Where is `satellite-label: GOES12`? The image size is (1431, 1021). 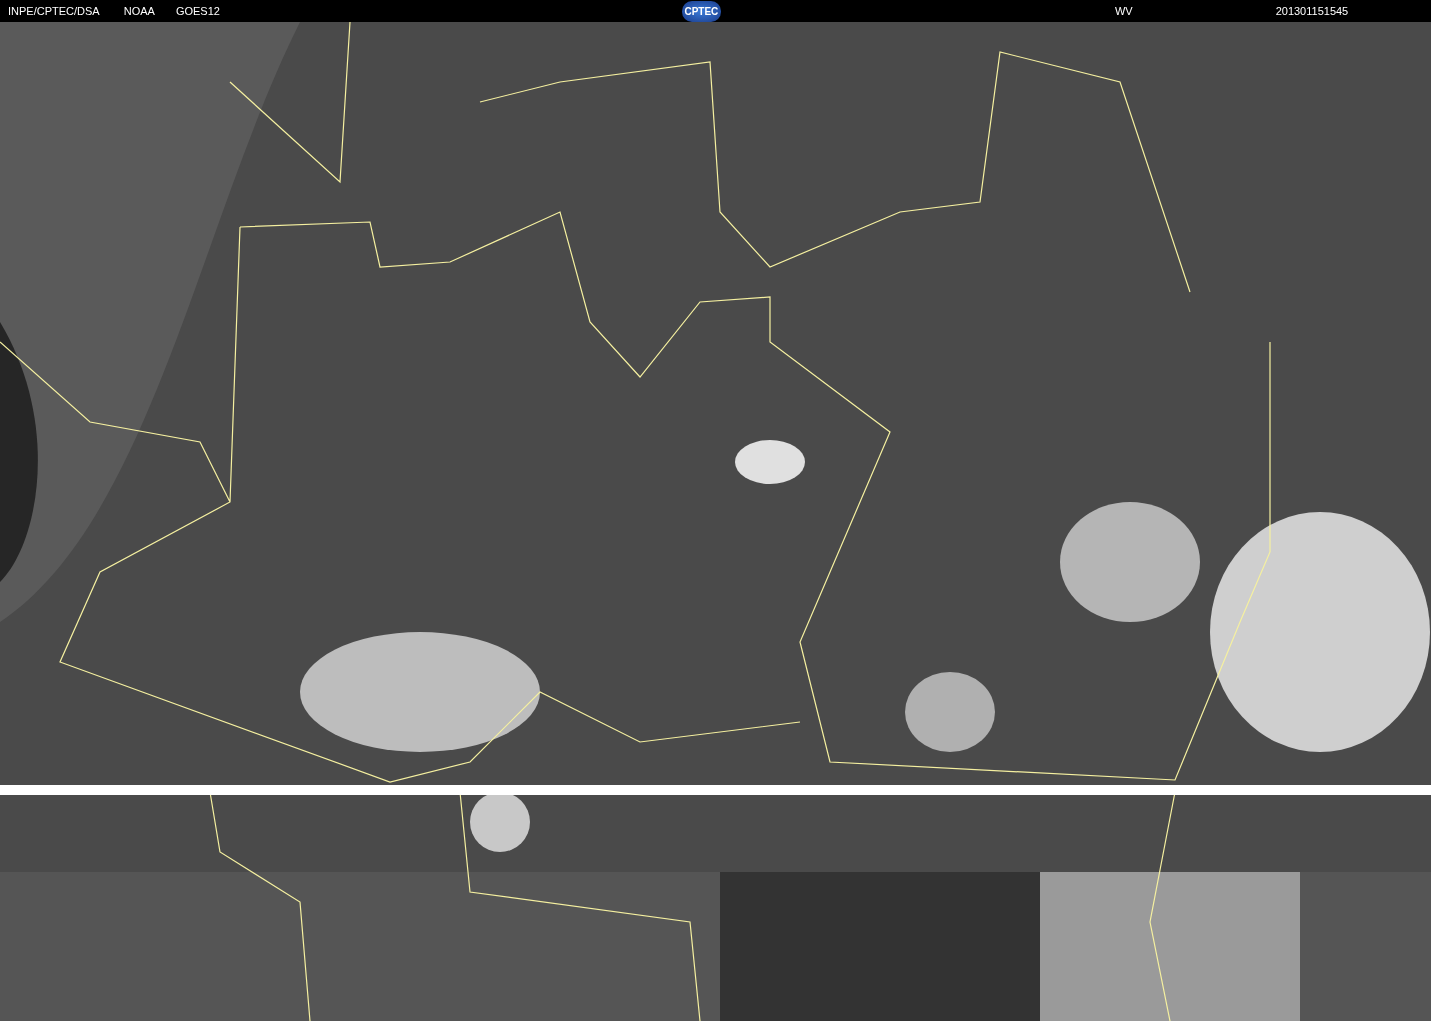
satellite-label: GOES12 is located at coordinates (197, 11).